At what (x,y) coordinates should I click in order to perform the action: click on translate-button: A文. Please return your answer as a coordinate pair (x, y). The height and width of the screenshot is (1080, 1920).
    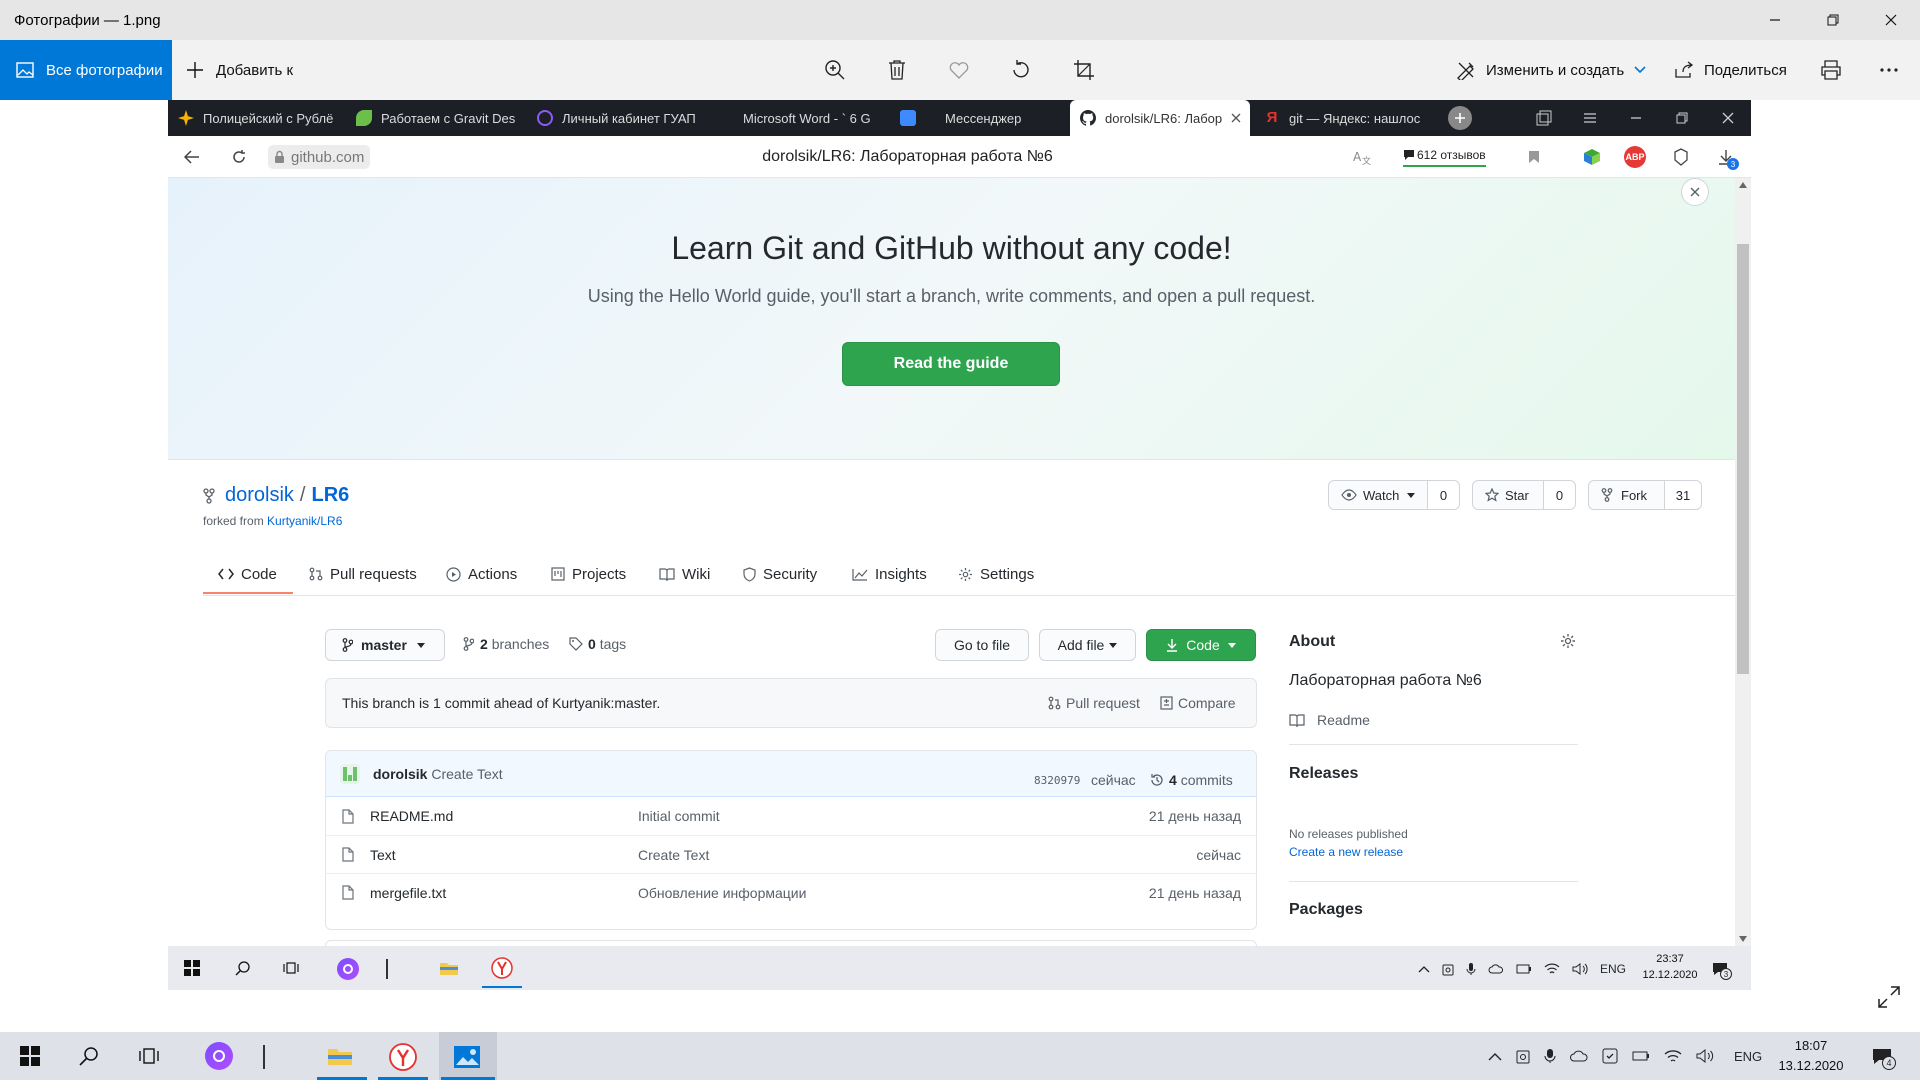
    Looking at the image, I should click on (1362, 157).